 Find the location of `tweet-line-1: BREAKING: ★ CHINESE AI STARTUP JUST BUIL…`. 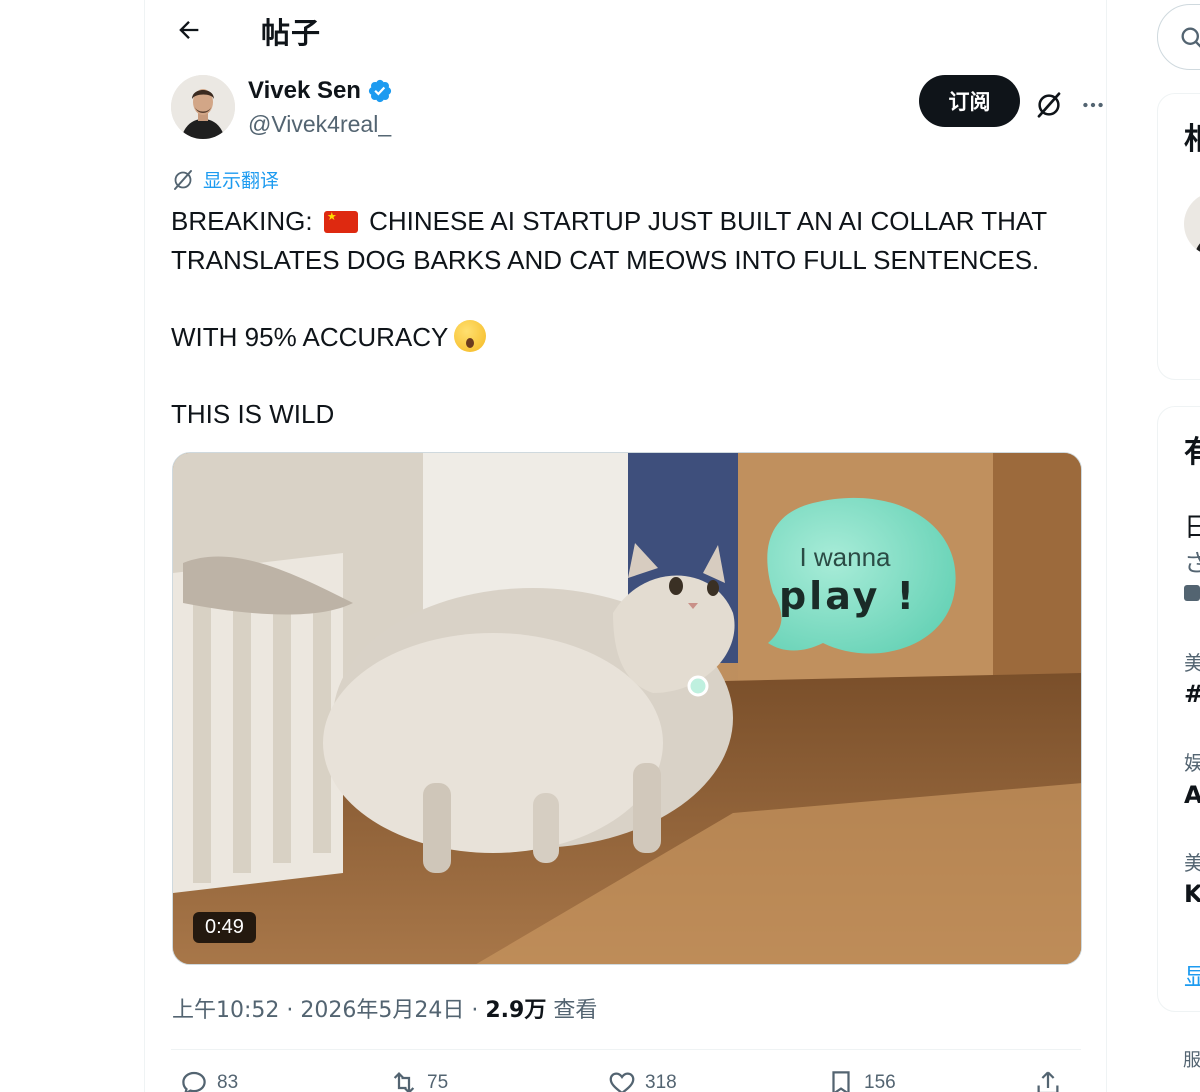

tweet-line-1: BREAKING: ★ CHINESE AI STARTUP JUST BUIL… is located at coordinates (621, 221).